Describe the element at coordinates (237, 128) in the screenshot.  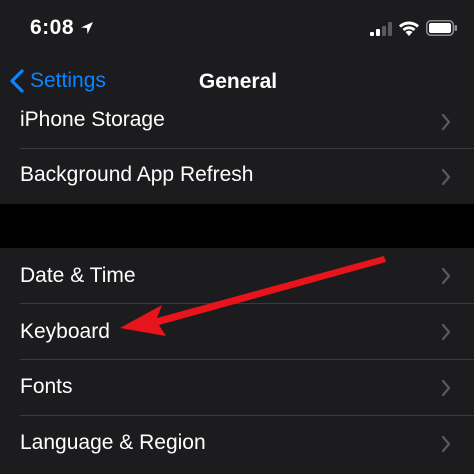
I see `row-iphone-storage: iPhone Storage` at that location.